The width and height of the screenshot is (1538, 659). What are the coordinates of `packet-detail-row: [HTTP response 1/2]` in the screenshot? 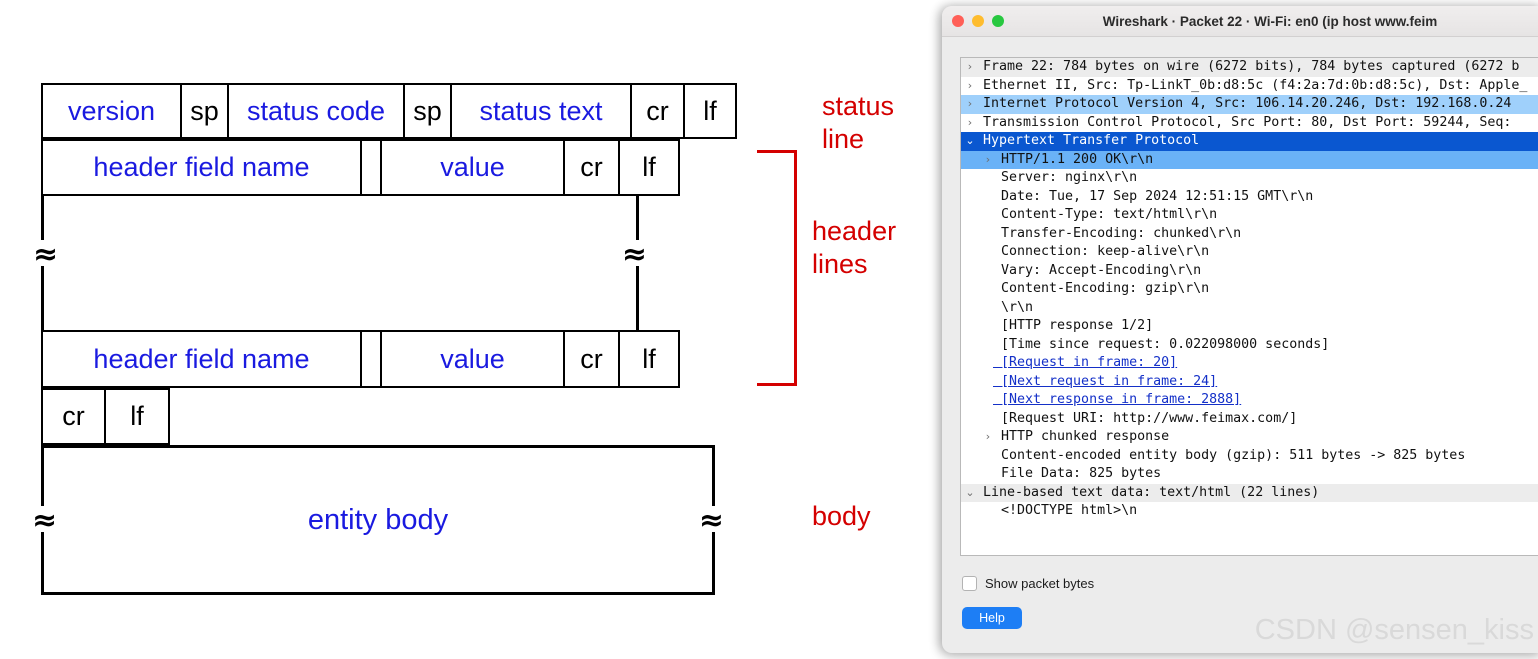 It's located at (1249, 326).